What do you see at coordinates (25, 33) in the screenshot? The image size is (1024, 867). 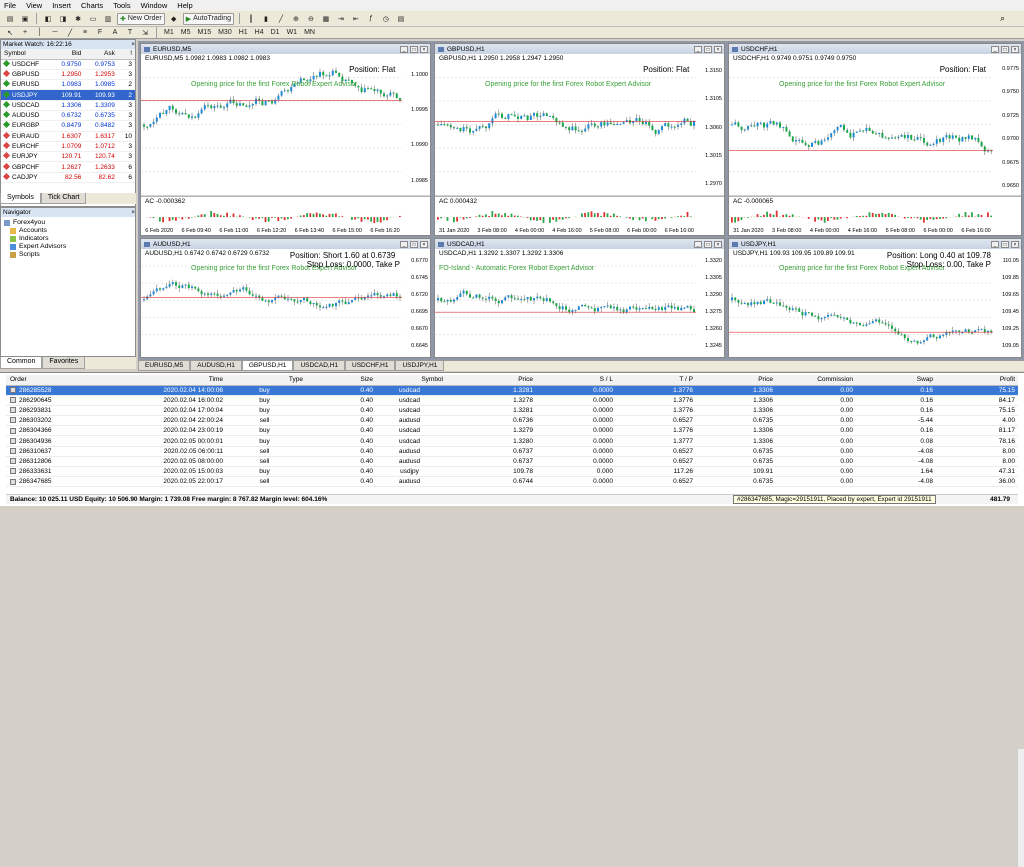 I see `crosshair-icon: +` at bounding box center [25, 33].